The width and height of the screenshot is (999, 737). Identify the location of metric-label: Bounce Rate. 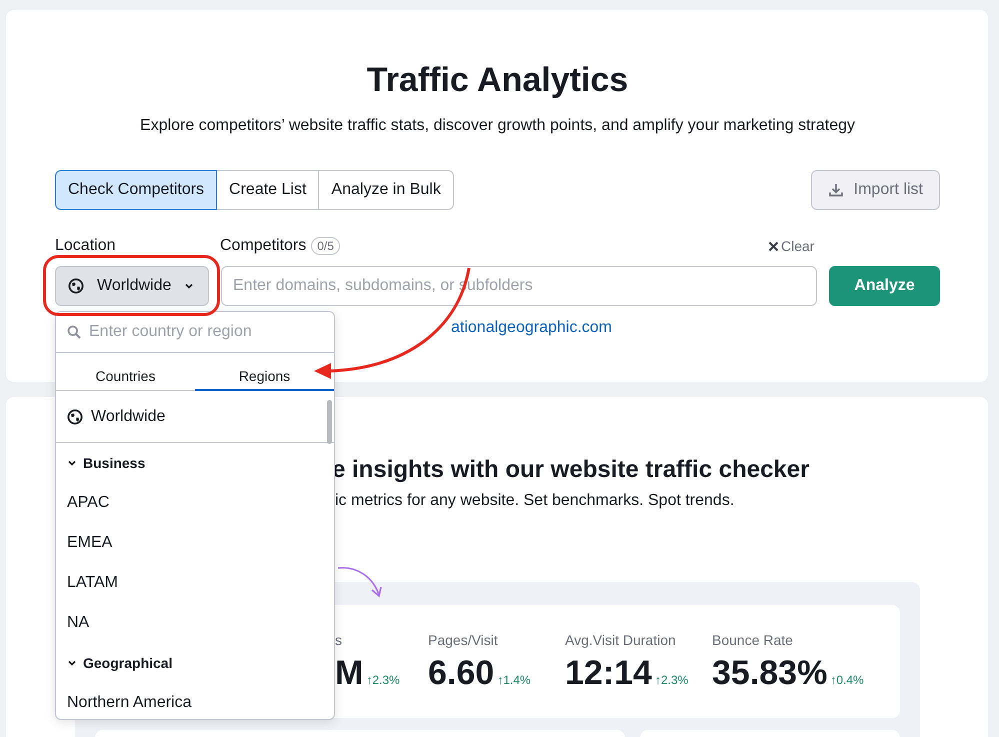
(753, 640).